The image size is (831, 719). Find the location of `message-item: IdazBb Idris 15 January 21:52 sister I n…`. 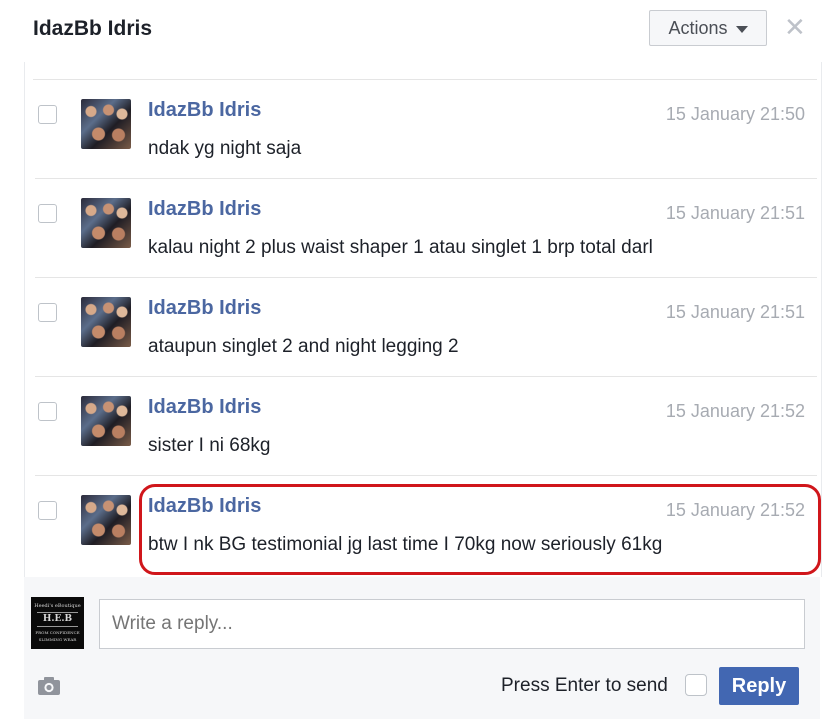

message-item: IdazBb Idris 15 January 21:52 sister I n… is located at coordinates (423, 426).